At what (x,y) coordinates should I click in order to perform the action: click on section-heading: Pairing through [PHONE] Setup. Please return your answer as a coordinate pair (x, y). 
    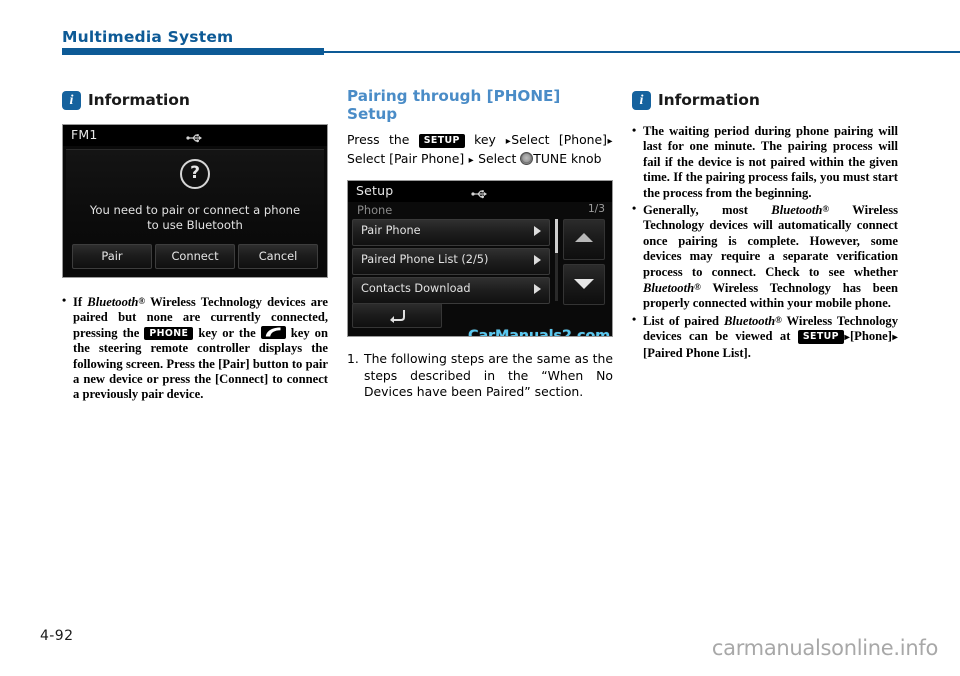
    Looking at the image, I should click on (480, 105).